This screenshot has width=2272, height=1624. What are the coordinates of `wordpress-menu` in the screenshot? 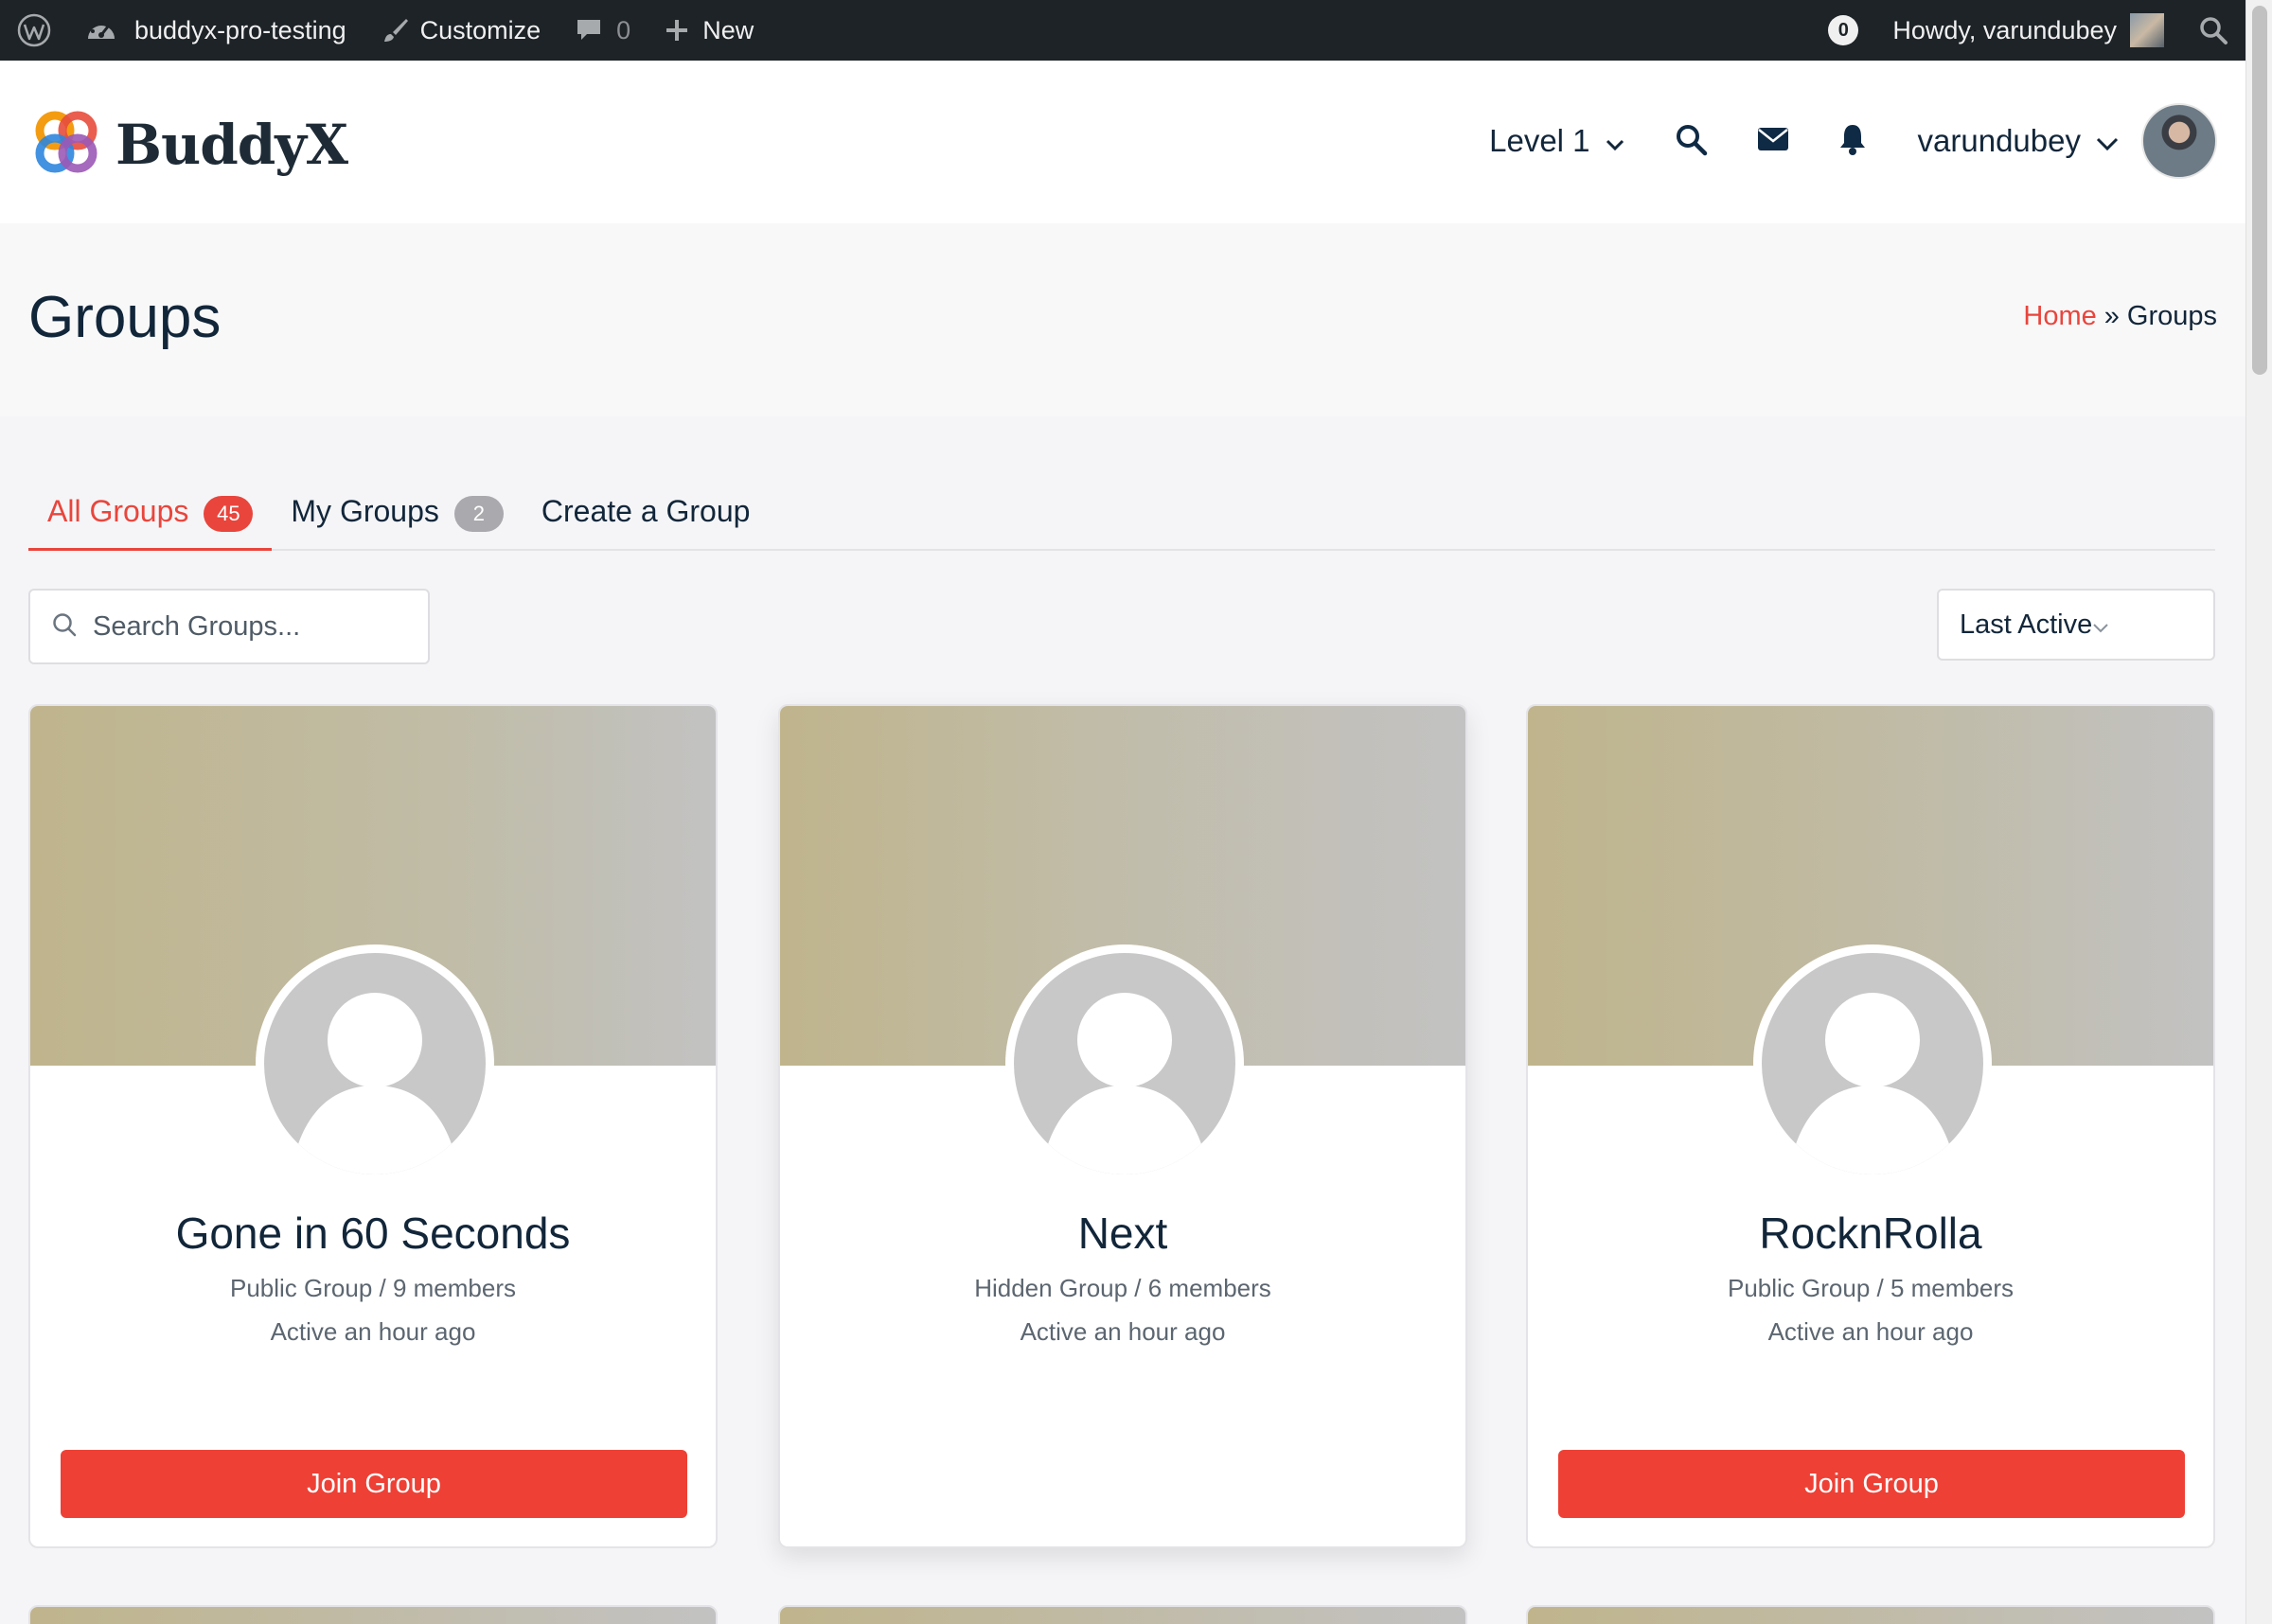 It's located at (34, 31).